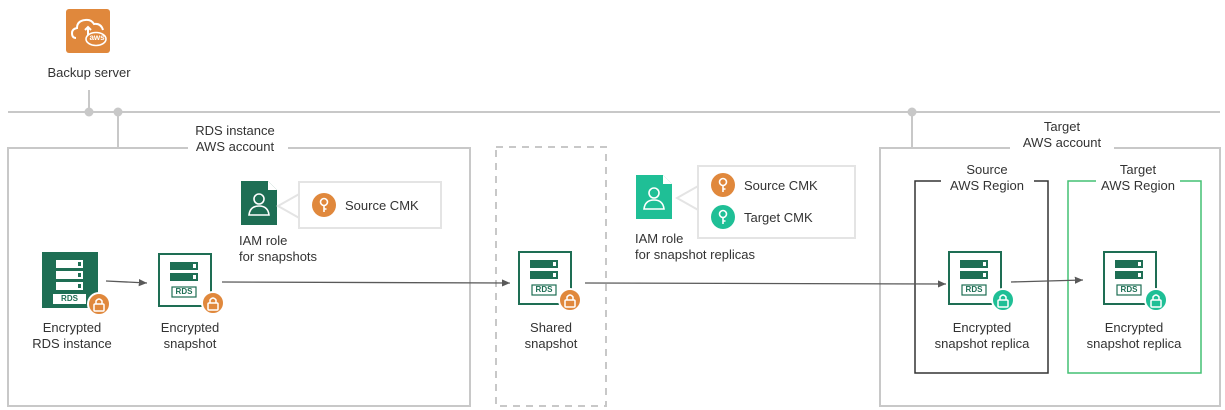 The height and width of the screenshot is (410, 1225). I want to click on replica-source-icon, so click(981, 281).